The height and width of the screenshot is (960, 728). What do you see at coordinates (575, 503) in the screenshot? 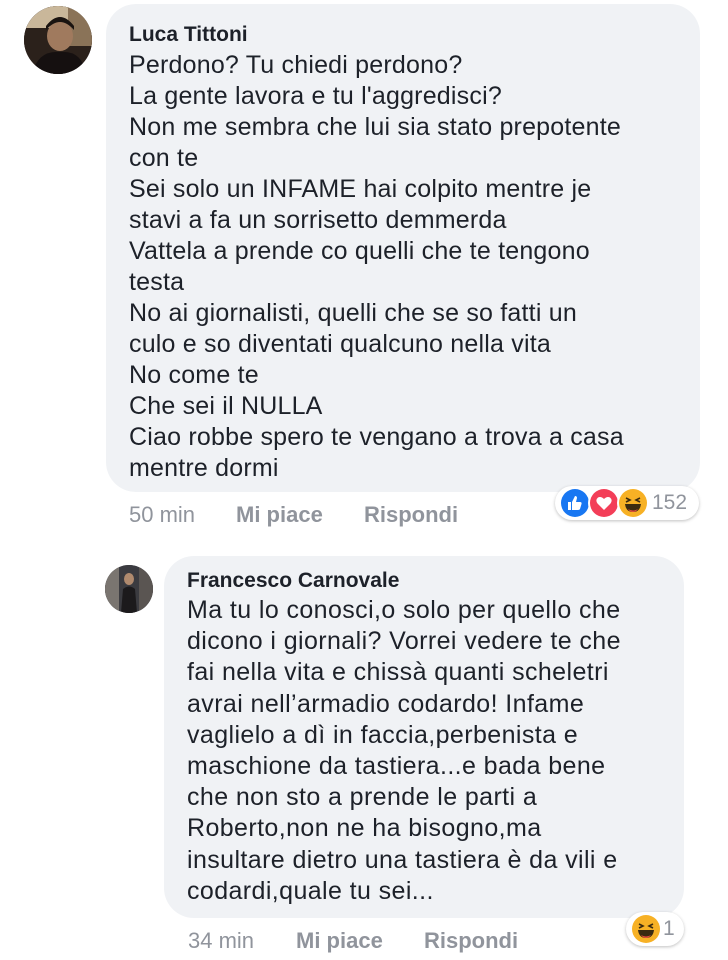
I see `like-icon` at bounding box center [575, 503].